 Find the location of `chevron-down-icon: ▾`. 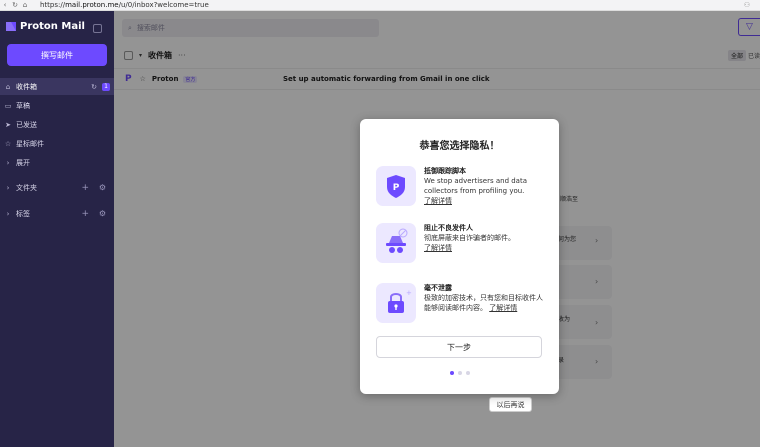

chevron-down-icon: ▾ is located at coordinates (140, 55).